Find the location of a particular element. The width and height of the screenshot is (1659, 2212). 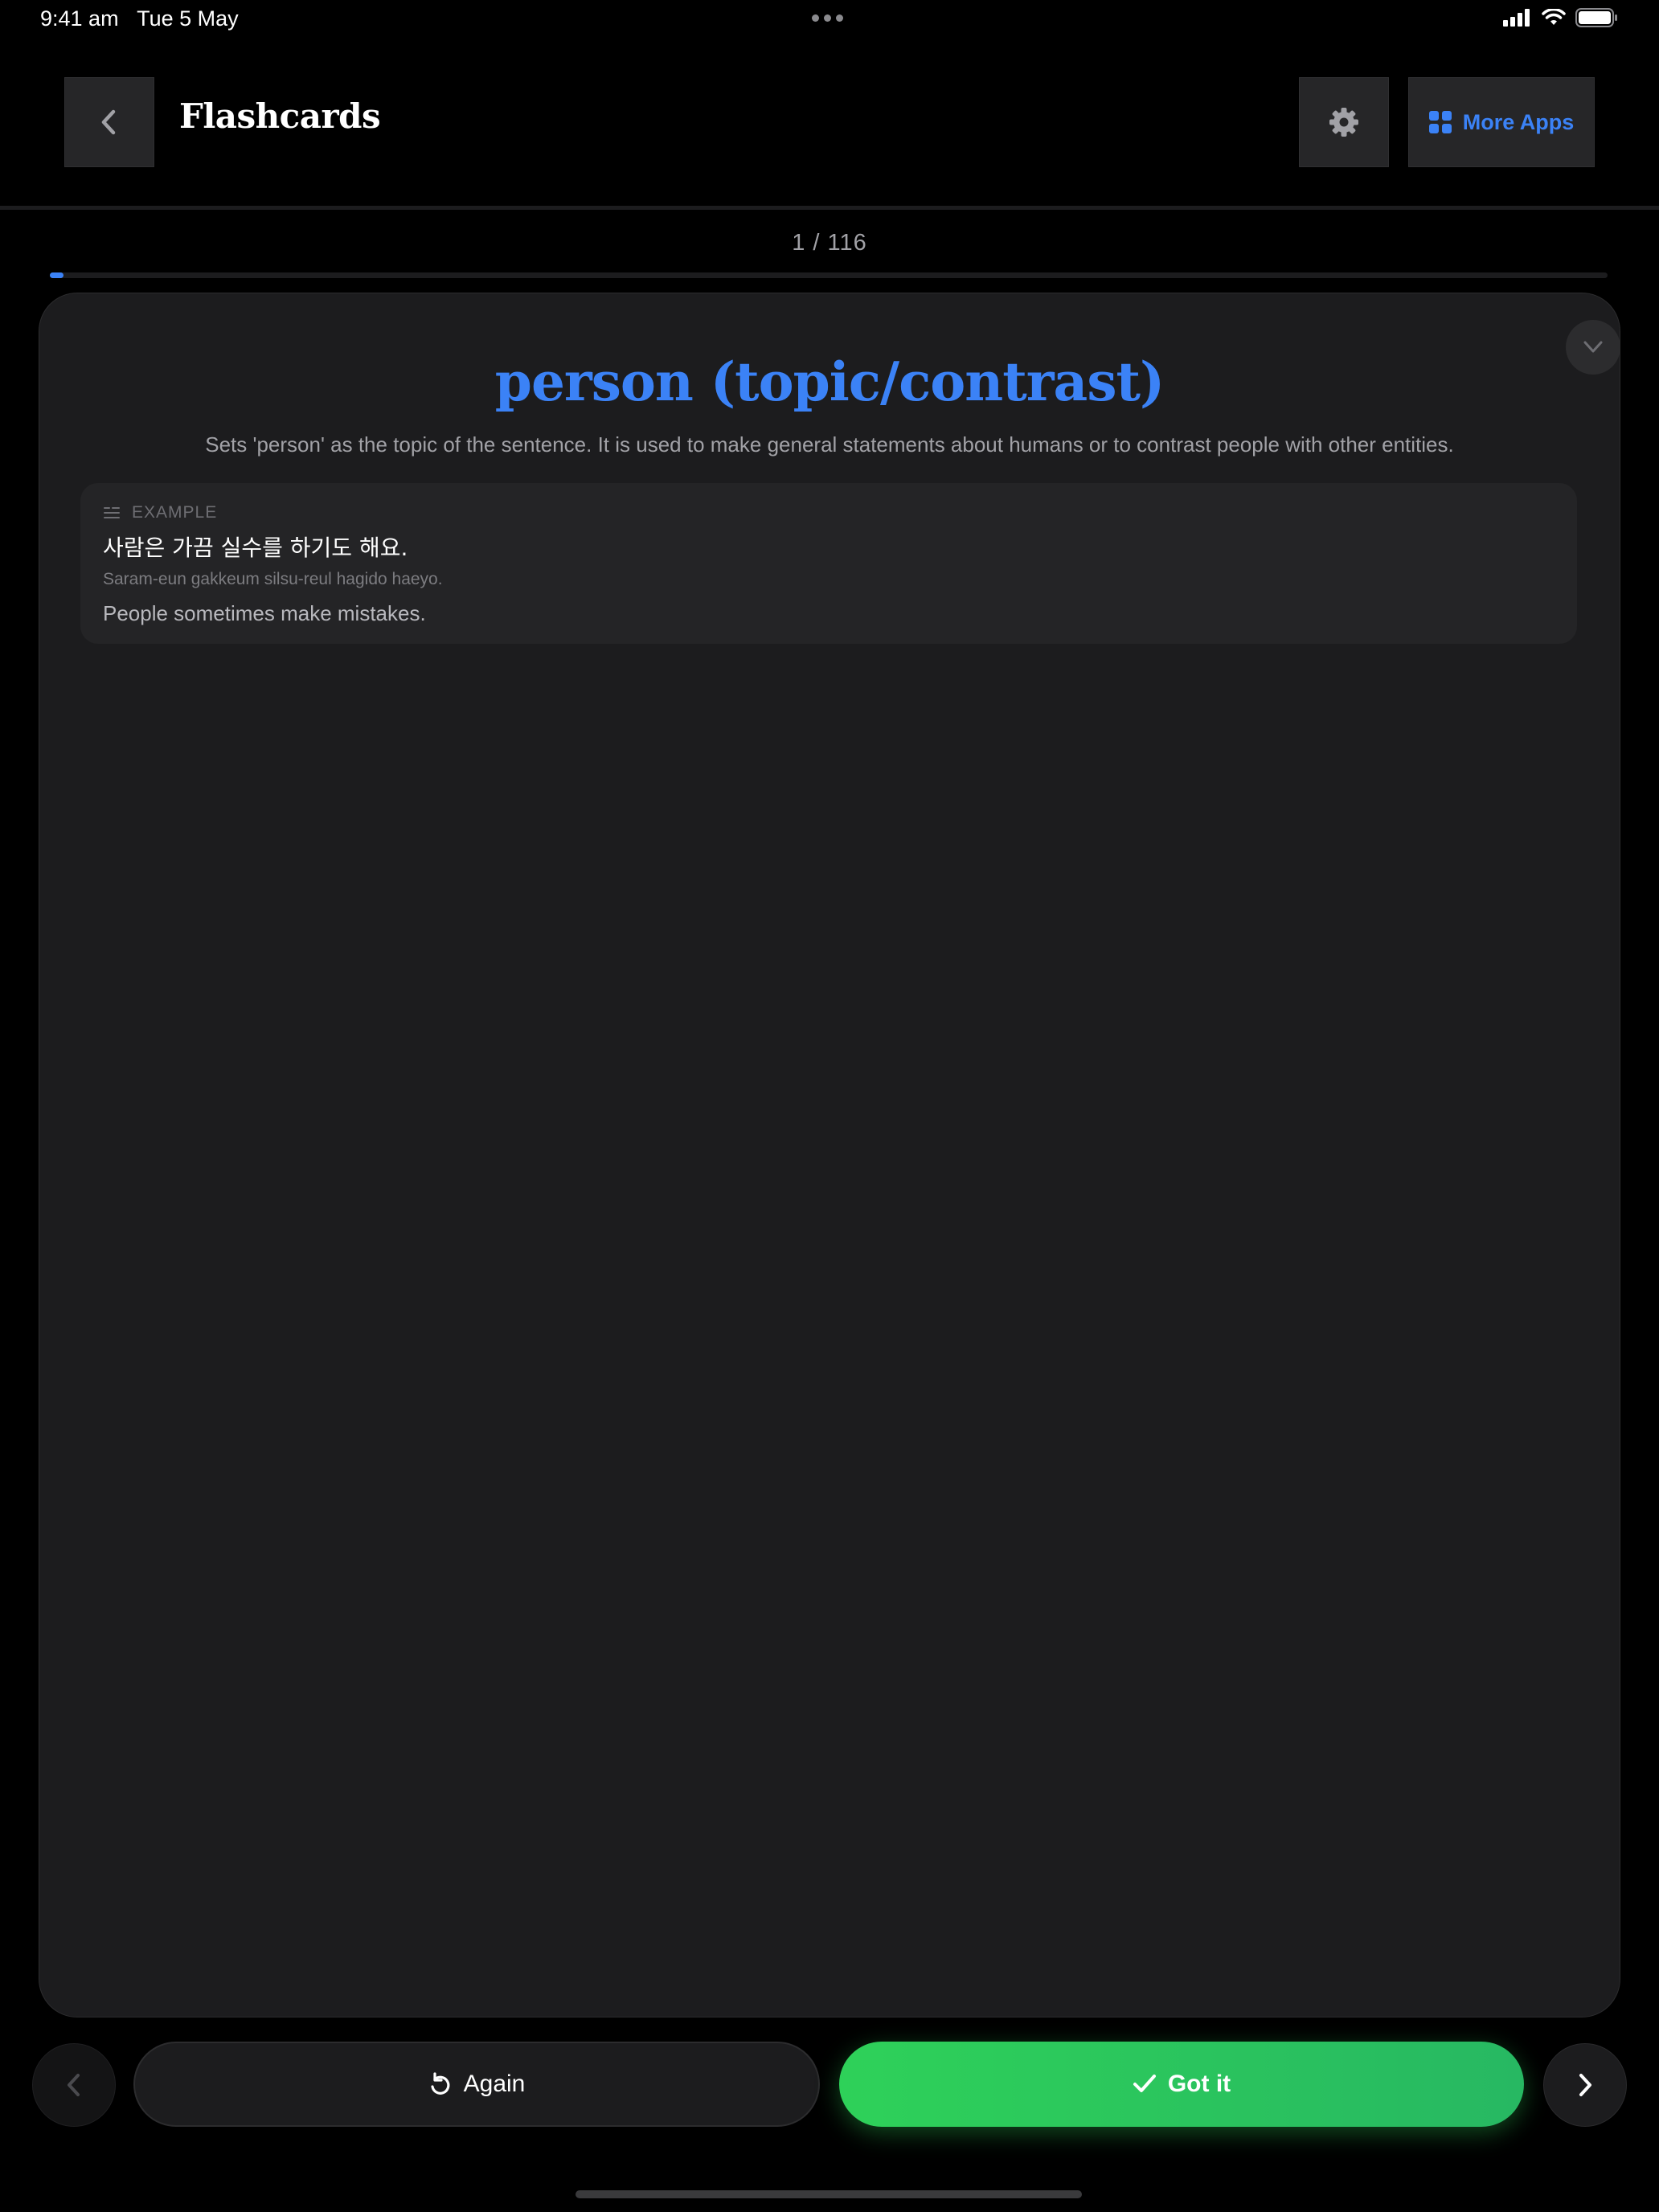

example-korean: 사람은 가끔 실수를 하기도 해요. is located at coordinates (255, 548).